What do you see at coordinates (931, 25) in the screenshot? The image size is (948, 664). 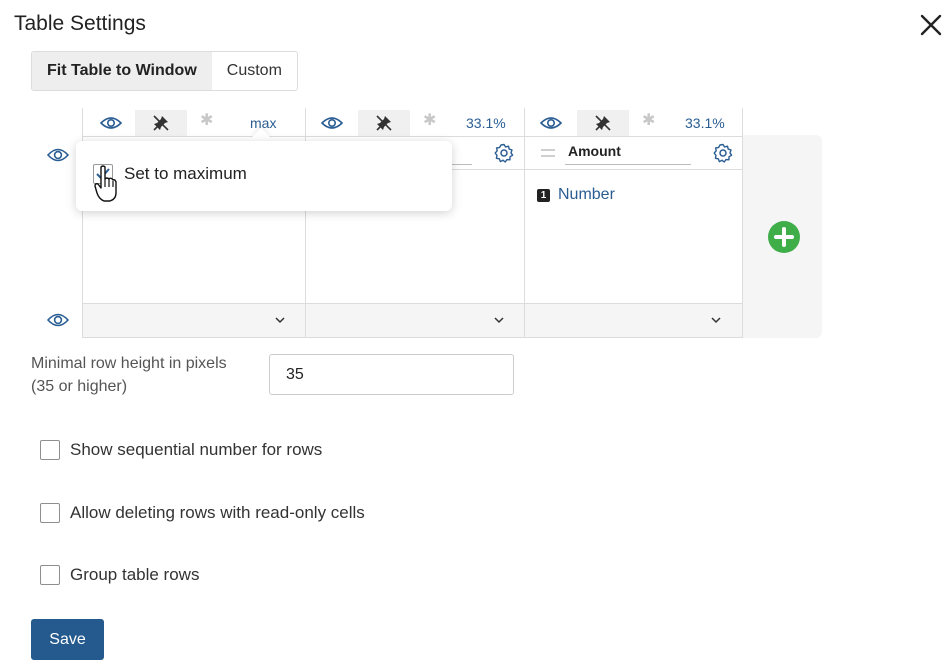 I see `close-icon` at bounding box center [931, 25].